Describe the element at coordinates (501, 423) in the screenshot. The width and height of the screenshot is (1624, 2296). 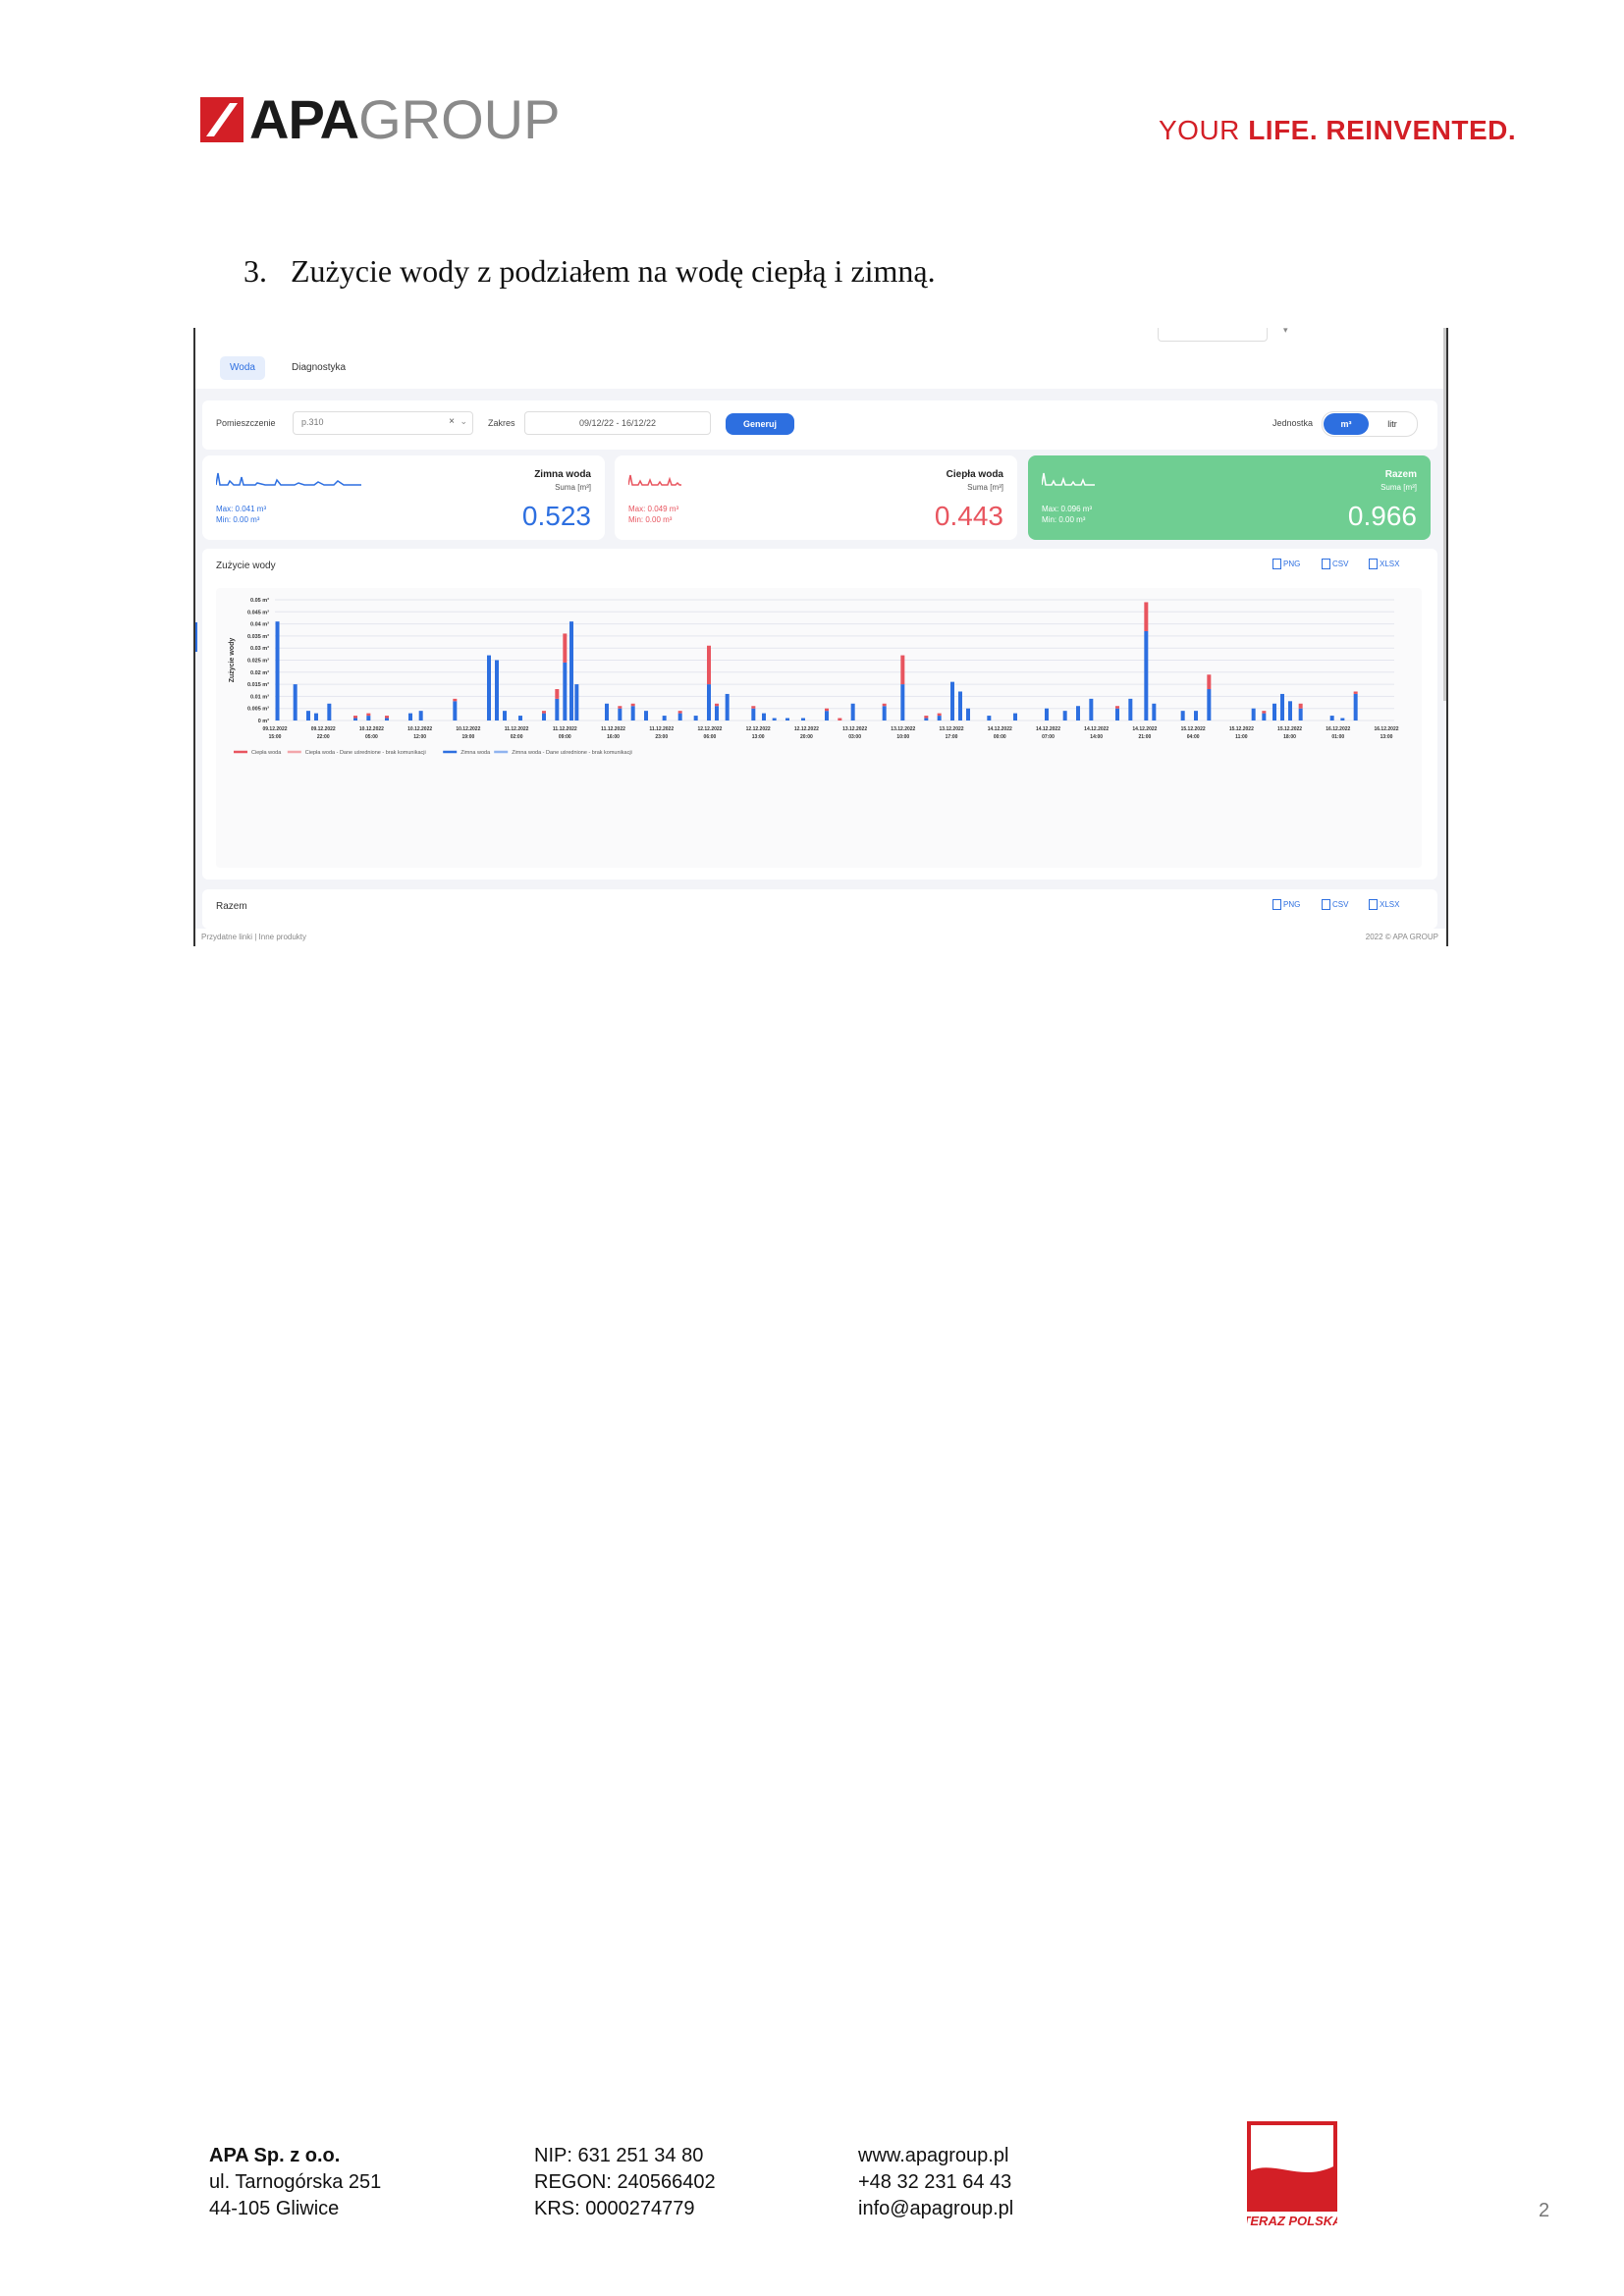
I see `range-label: Zakres` at that location.